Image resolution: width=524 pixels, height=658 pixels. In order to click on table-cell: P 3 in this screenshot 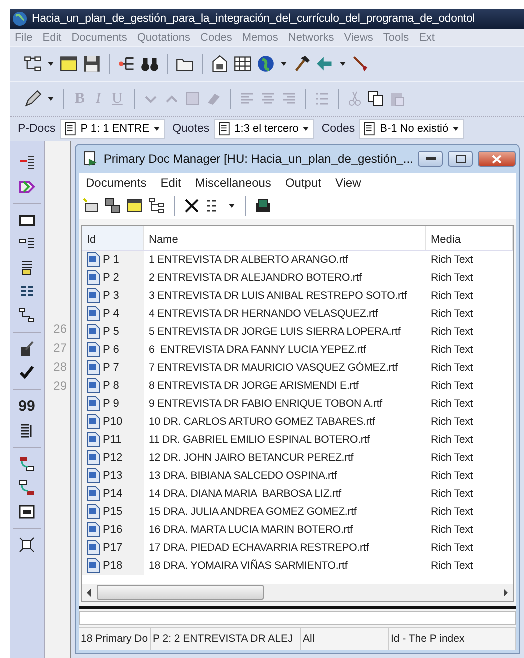, I will do `click(111, 296)`.